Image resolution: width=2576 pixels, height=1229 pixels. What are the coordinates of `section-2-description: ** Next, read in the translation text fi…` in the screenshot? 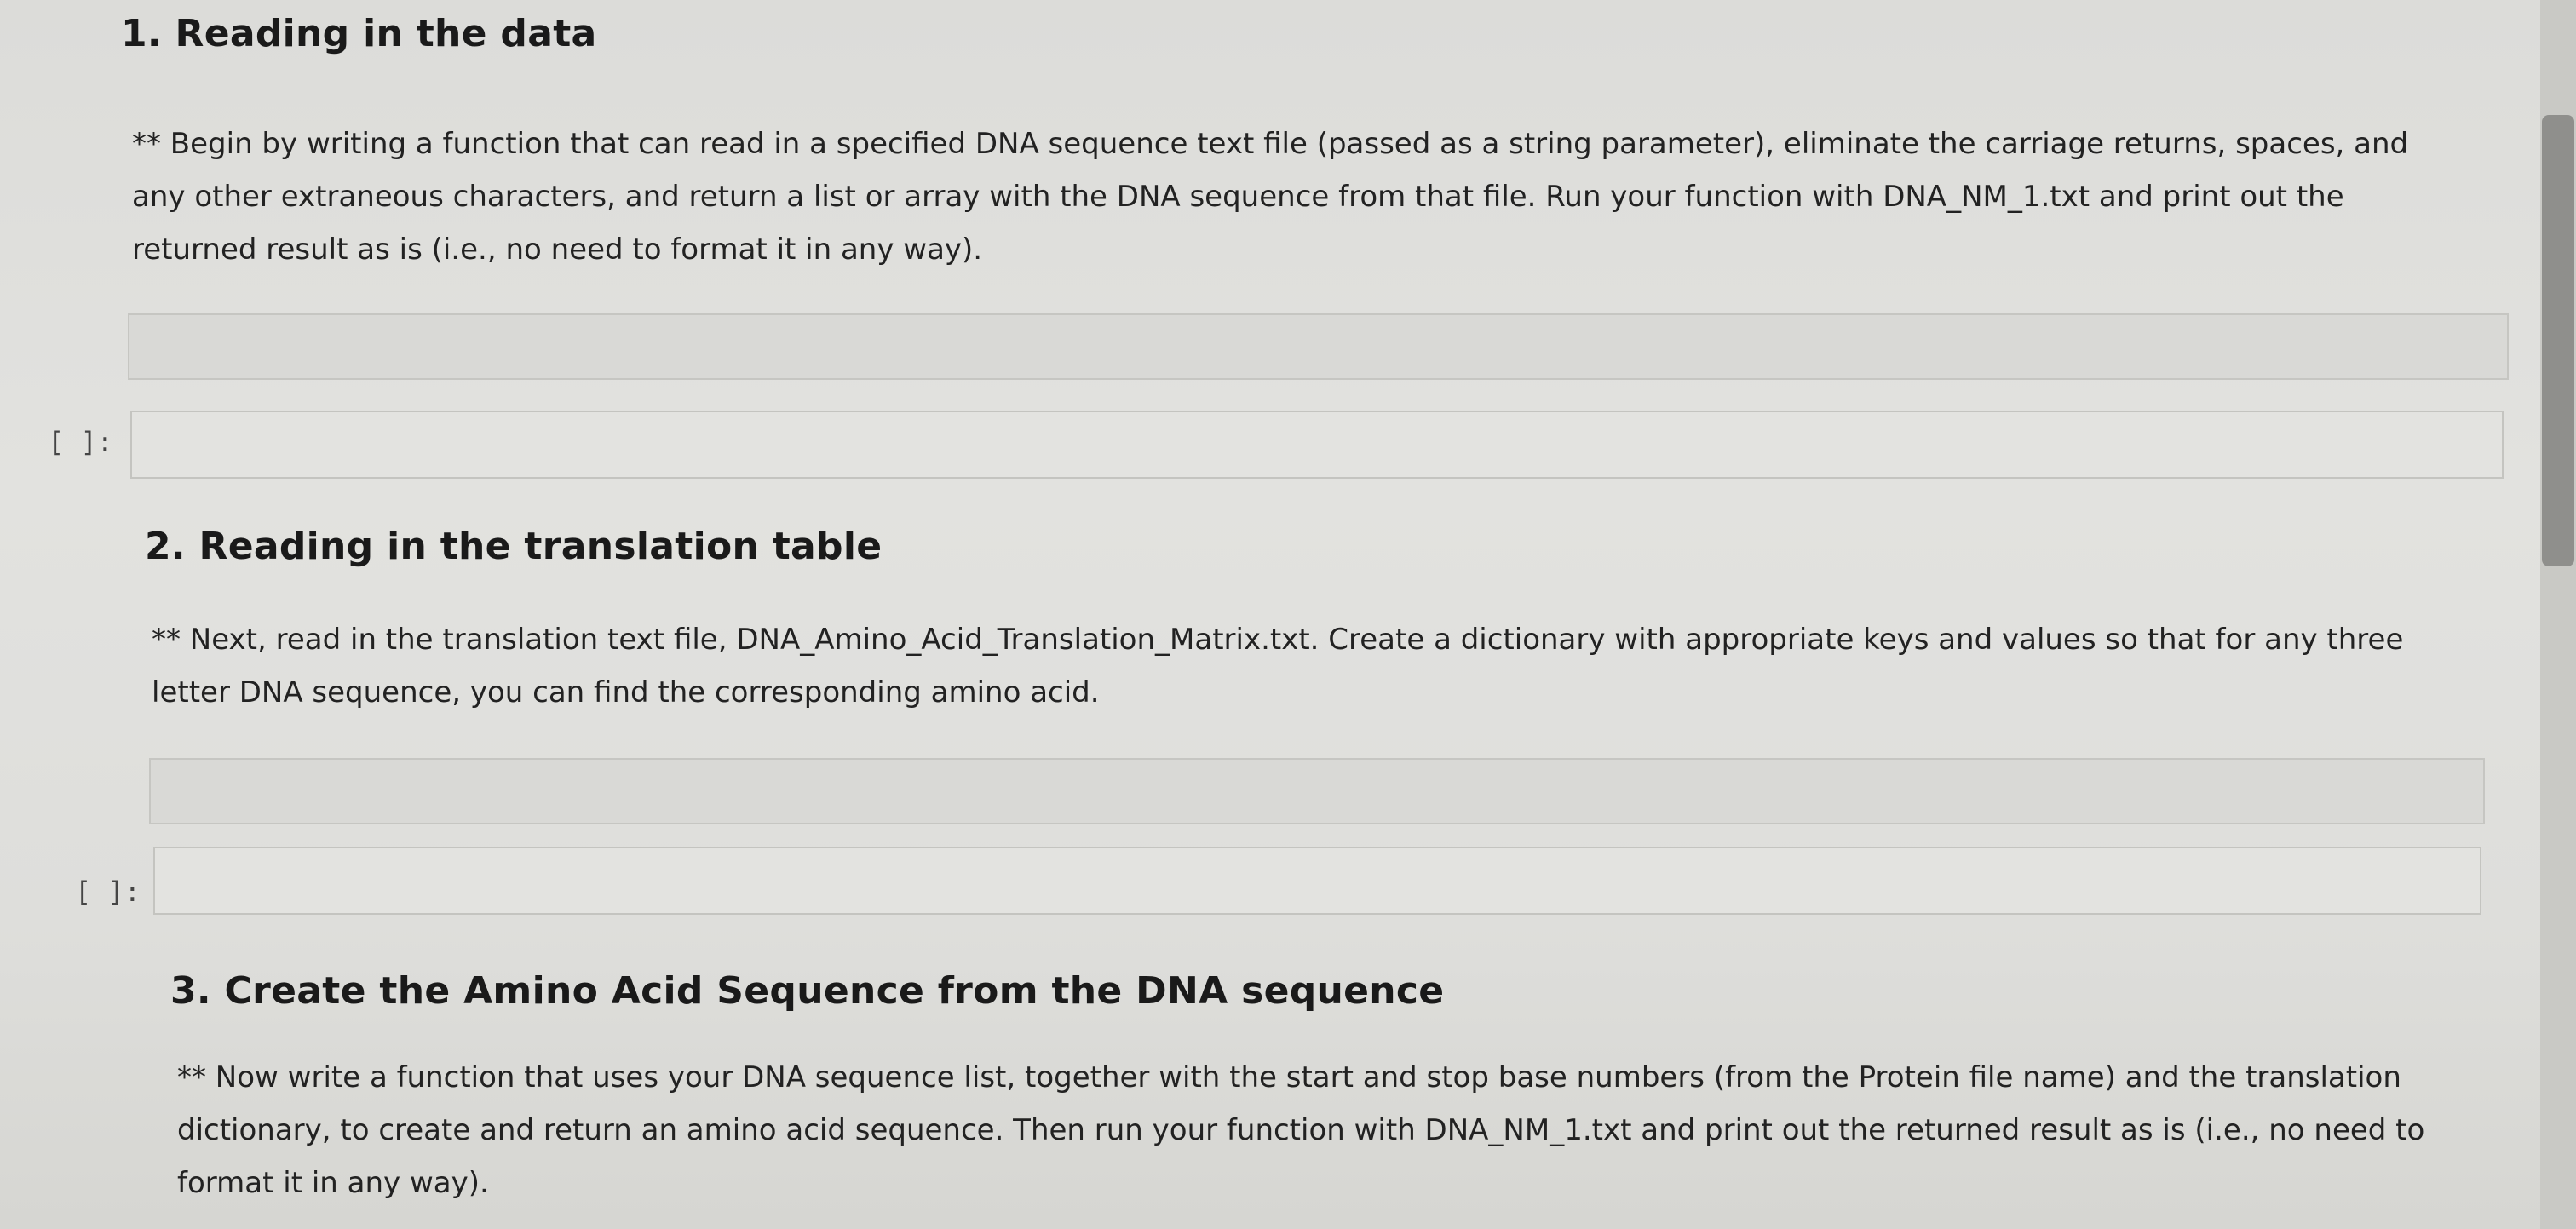 It's located at (1328, 666).